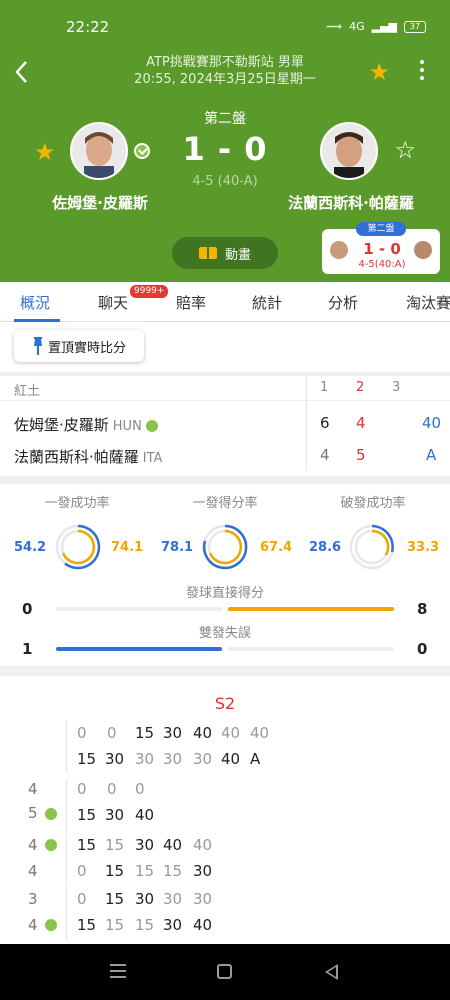 The width and height of the screenshot is (450, 1000). Describe the element at coordinates (45, 152) in the screenshot. I see `favorite-player-left-star-icon: ★` at that location.